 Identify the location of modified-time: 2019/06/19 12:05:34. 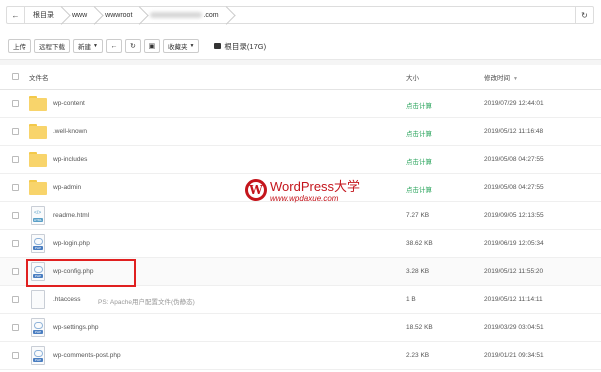
(514, 243).